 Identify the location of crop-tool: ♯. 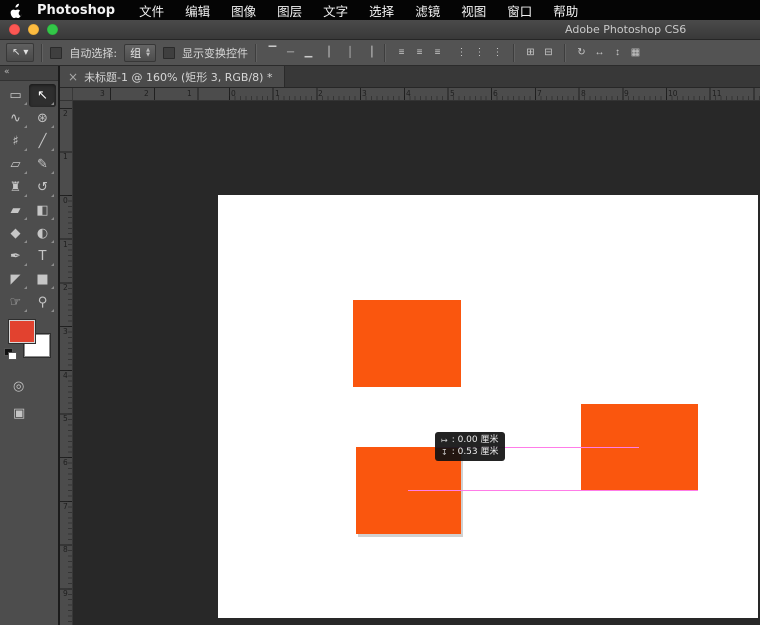
(15, 141).